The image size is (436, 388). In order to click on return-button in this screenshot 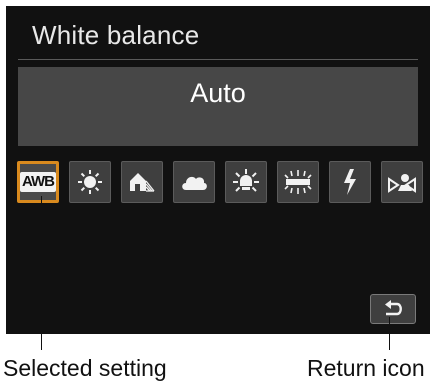, I will do `click(393, 309)`.